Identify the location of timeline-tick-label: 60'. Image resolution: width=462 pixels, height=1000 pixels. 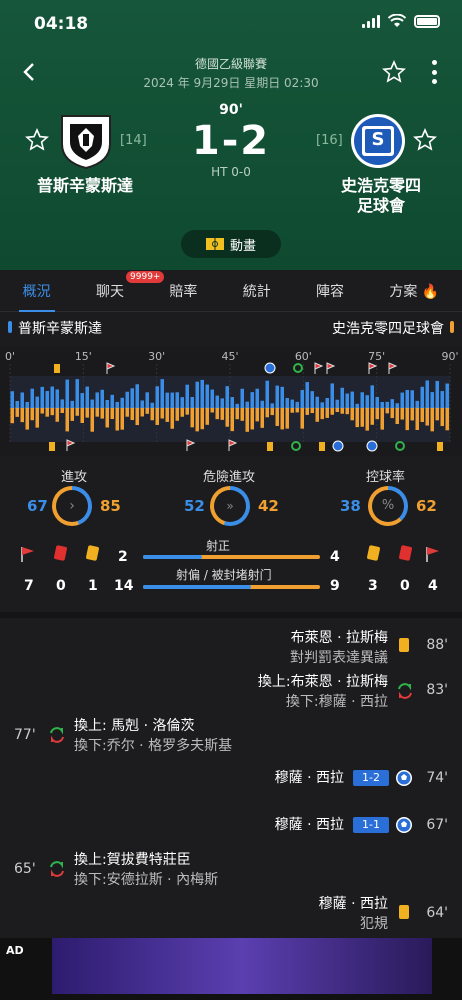
(303, 356).